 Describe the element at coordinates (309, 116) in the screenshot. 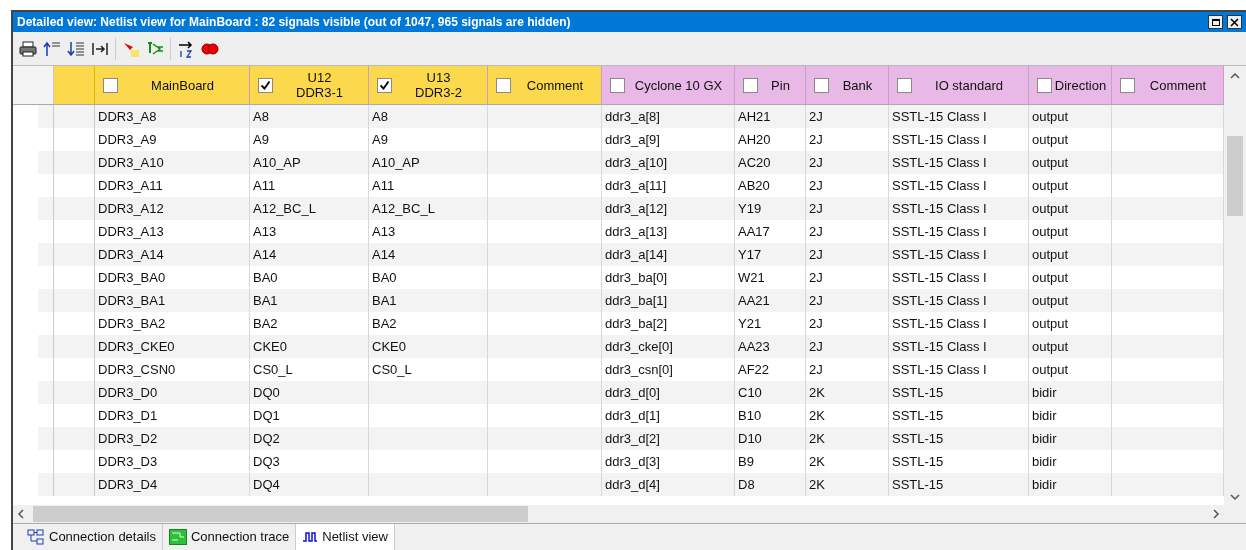

I see `table-cell: A8` at that location.